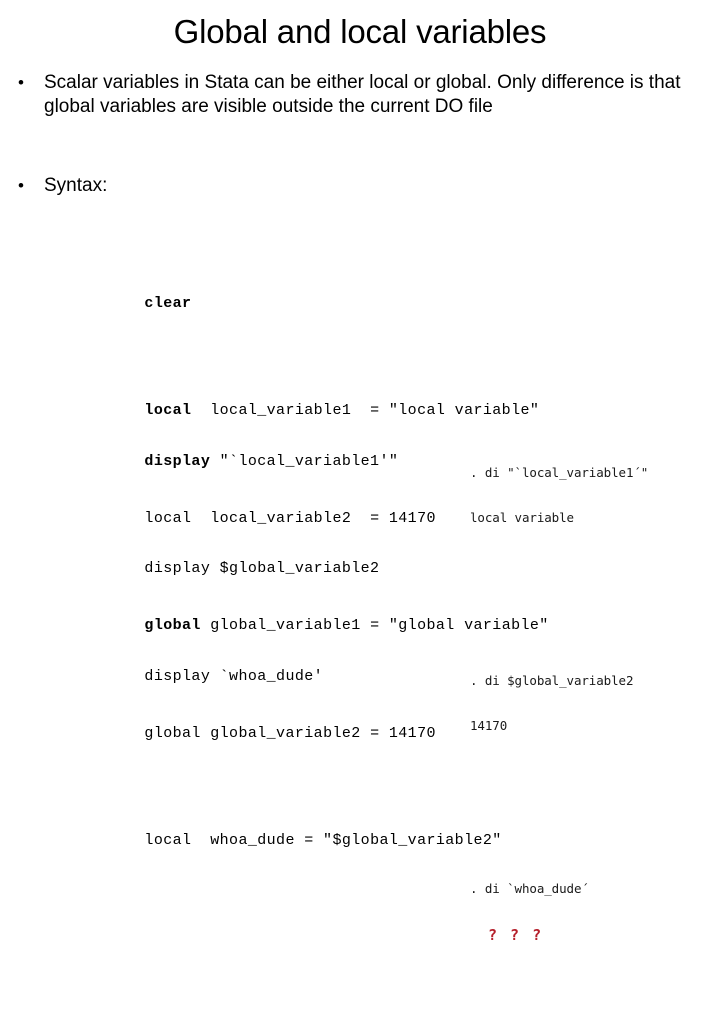 The image size is (720, 1019). I want to click on code-rest: whoa_dude = "$global_variable2", so click(346, 840).